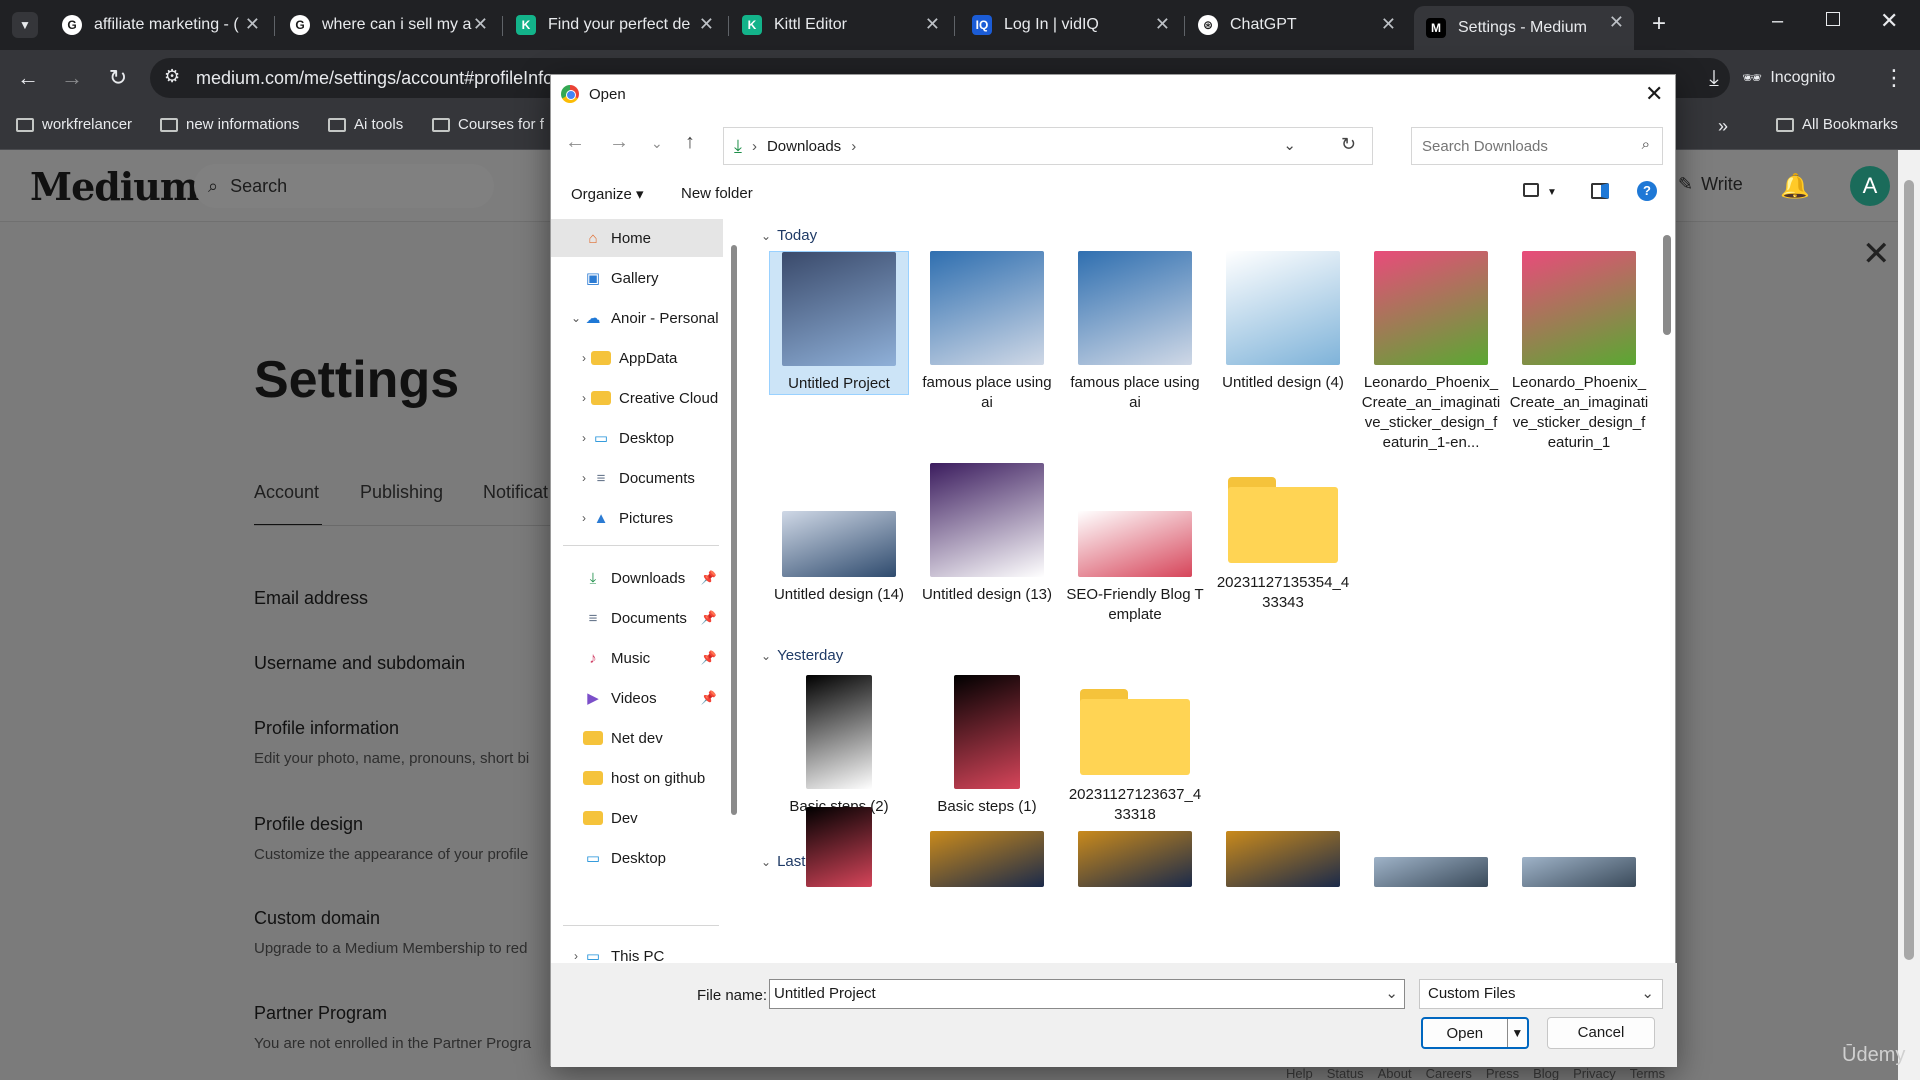  What do you see at coordinates (1048, 146) in the screenshot?
I see `location-bar: ⤓ › Downloads › ⌄ ↻` at bounding box center [1048, 146].